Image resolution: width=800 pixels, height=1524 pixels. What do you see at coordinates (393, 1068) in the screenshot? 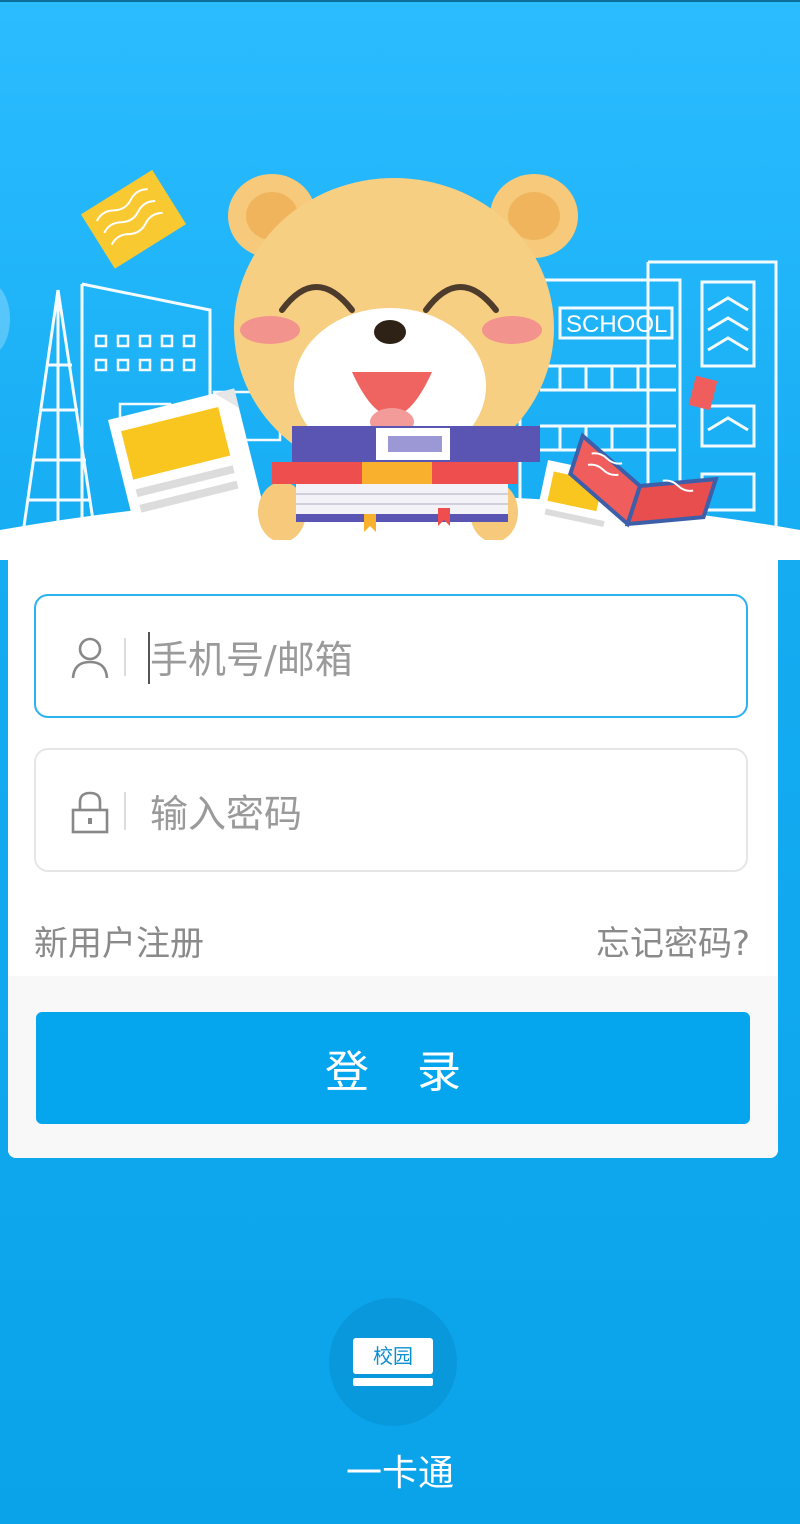
I see `login-button: 登录` at bounding box center [393, 1068].